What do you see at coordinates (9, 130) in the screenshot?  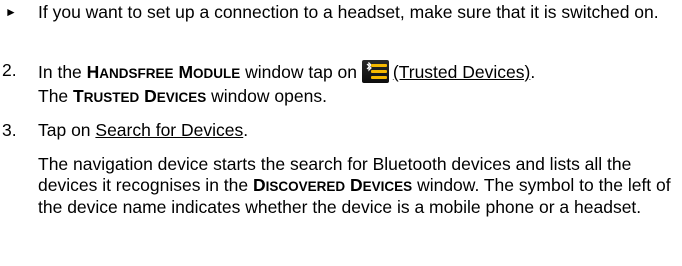 I see `step-number: 3.` at bounding box center [9, 130].